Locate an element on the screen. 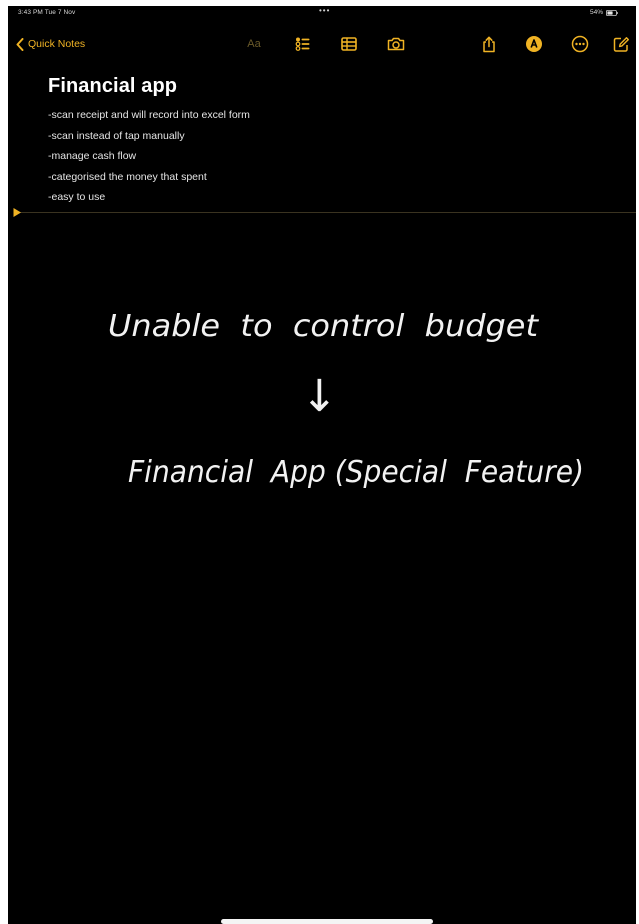  handwriting-arrow: ↓ is located at coordinates (319, 396).